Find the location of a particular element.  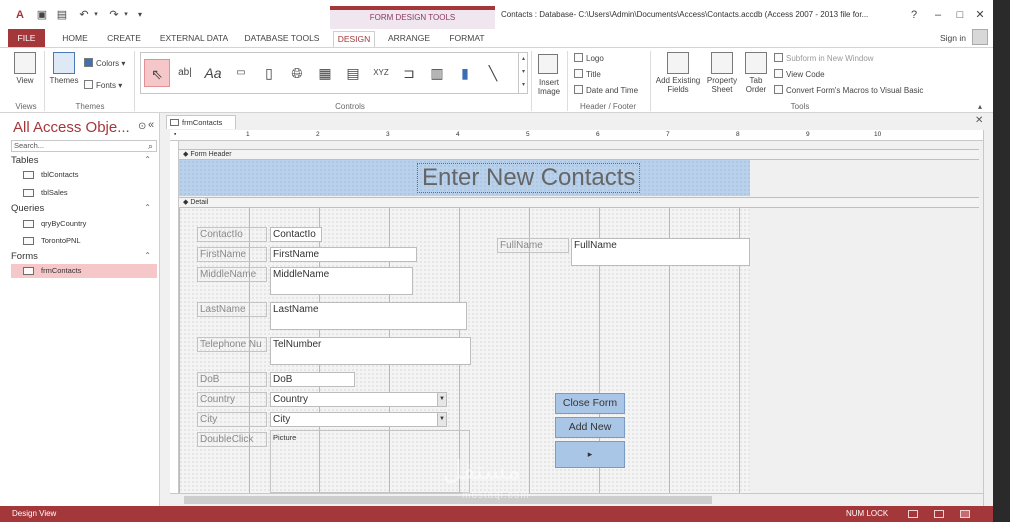

horizontal-scroll-thumb is located at coordinates (448, 500).